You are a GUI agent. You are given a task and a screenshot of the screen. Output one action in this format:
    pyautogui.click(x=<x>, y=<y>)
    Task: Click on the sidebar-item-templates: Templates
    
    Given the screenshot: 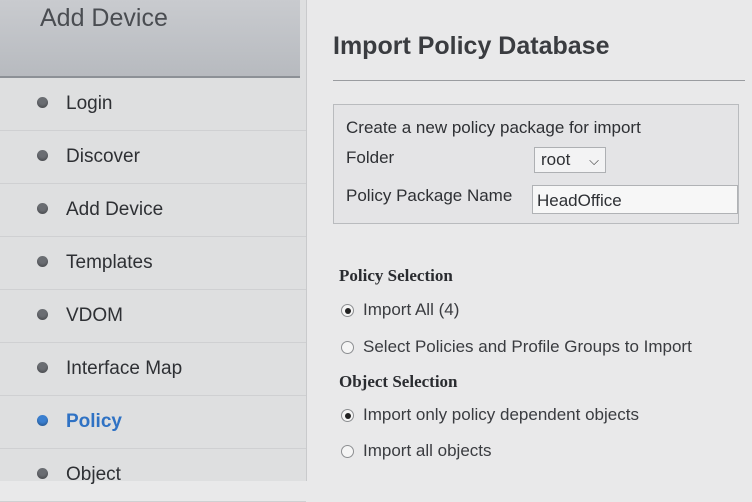 What is the action you would take?
    pyautogui.click(x=153, y=263)
    